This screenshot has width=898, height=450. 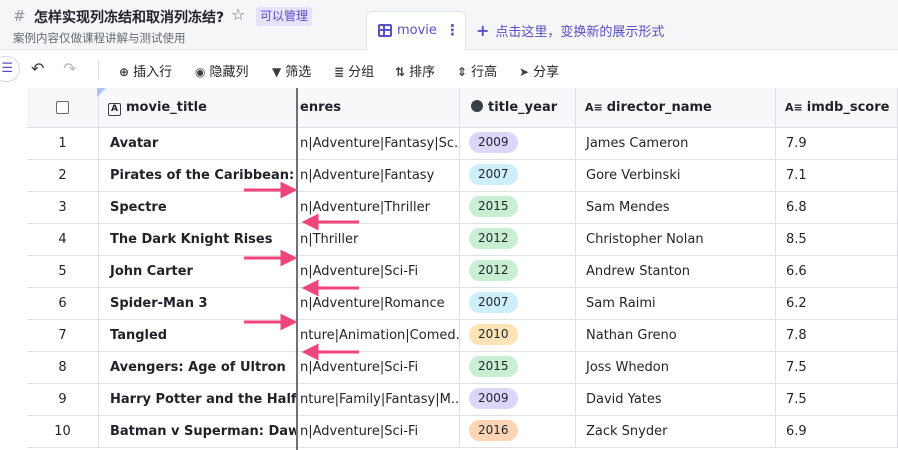 I want to click on doc-title: 怎样实现列冻结和取消列冻结?, so click(x=129, y=17).